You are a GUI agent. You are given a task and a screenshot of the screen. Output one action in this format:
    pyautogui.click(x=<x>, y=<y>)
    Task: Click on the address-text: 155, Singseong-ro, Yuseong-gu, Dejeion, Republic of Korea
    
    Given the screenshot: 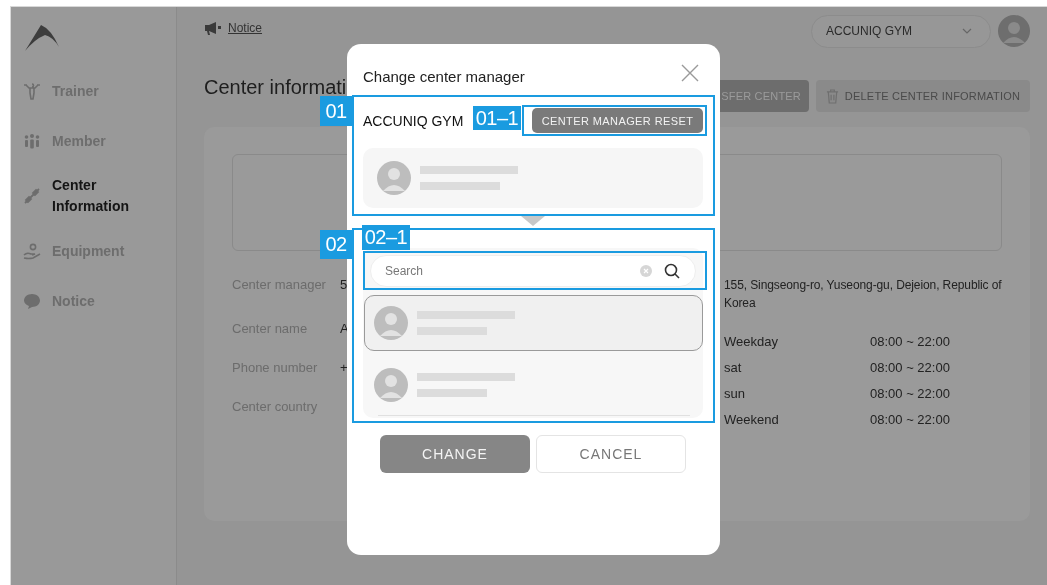 What is the action you would take?
    pyautogui.click(x=863, y=294)
    